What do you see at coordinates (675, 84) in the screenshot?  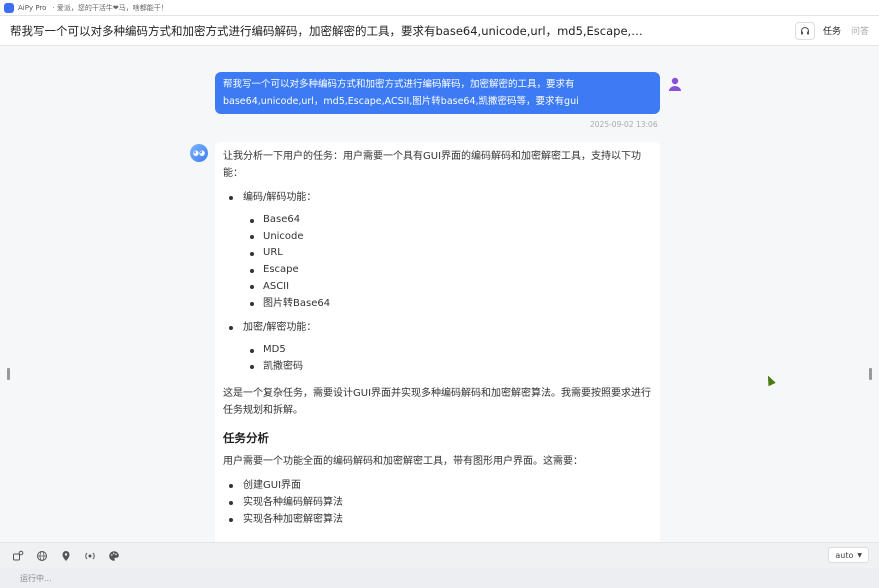 I see `user-avatar-icon` at bounding box center [675, 84].